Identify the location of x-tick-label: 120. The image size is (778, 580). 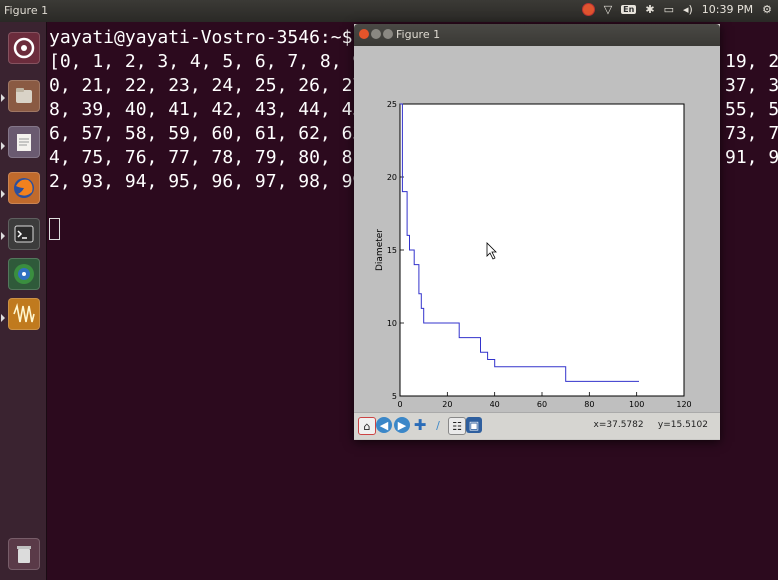
(683, 404).